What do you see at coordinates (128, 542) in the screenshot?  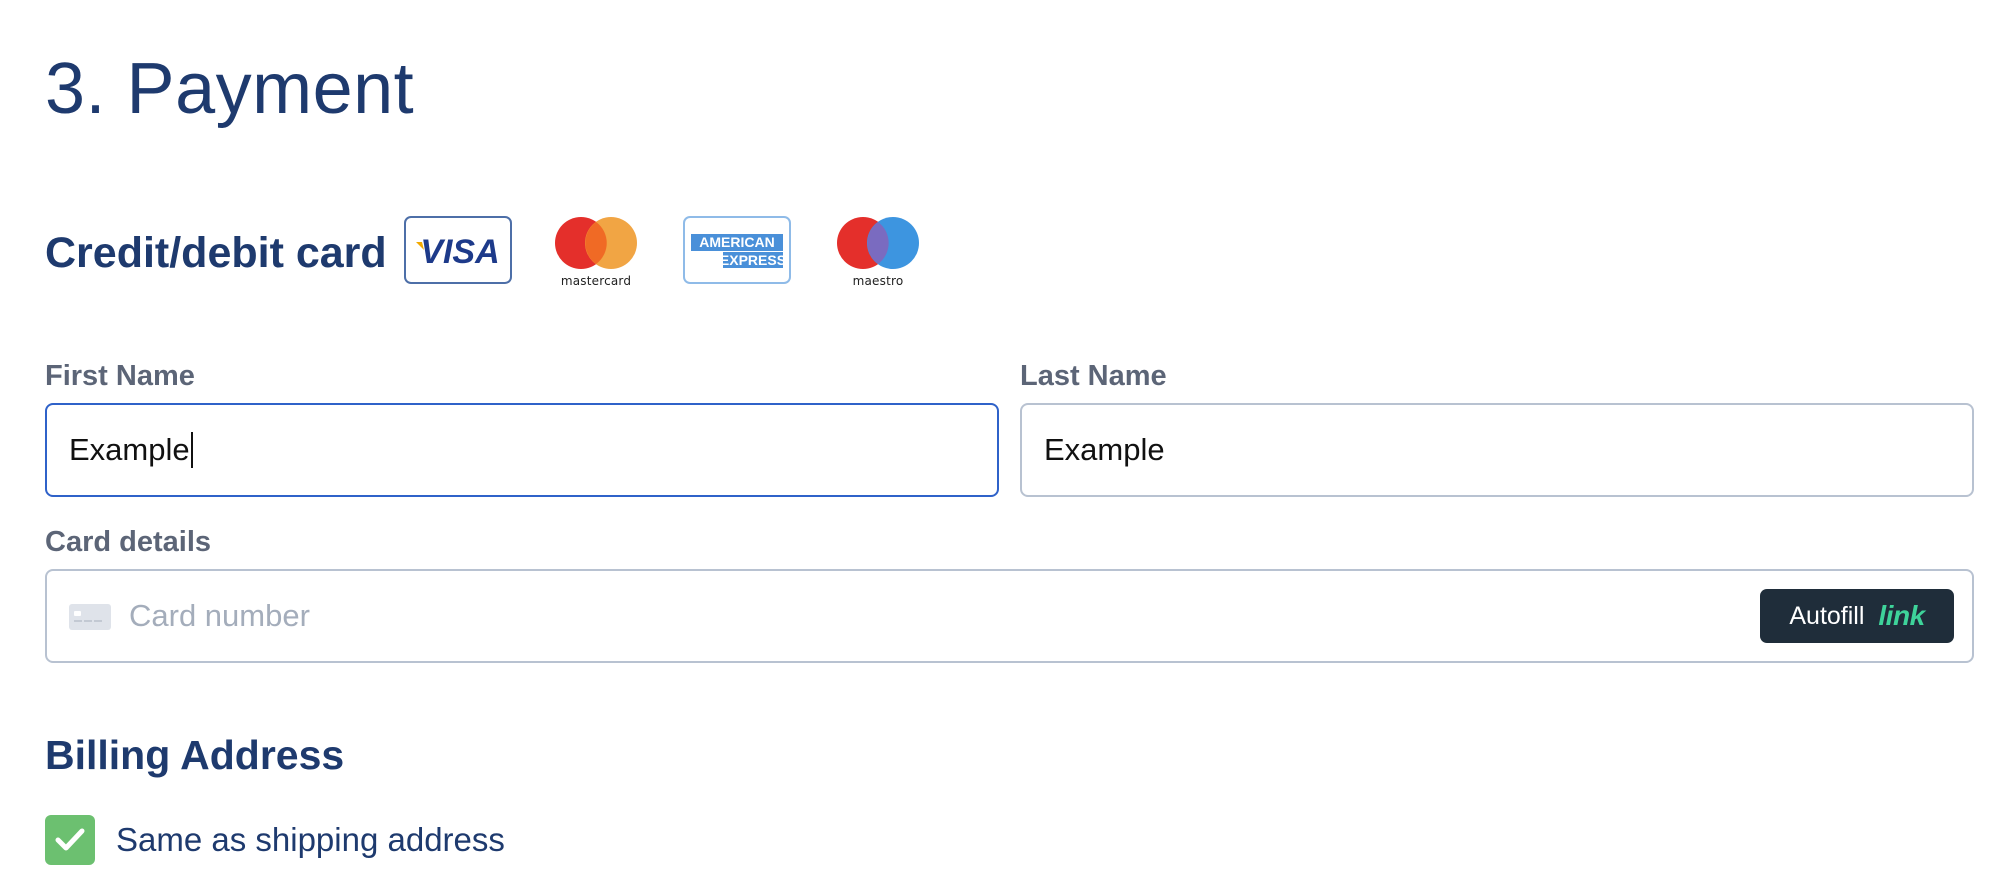 I see `card-details-label: Card details` at bounding box center [128, 542].